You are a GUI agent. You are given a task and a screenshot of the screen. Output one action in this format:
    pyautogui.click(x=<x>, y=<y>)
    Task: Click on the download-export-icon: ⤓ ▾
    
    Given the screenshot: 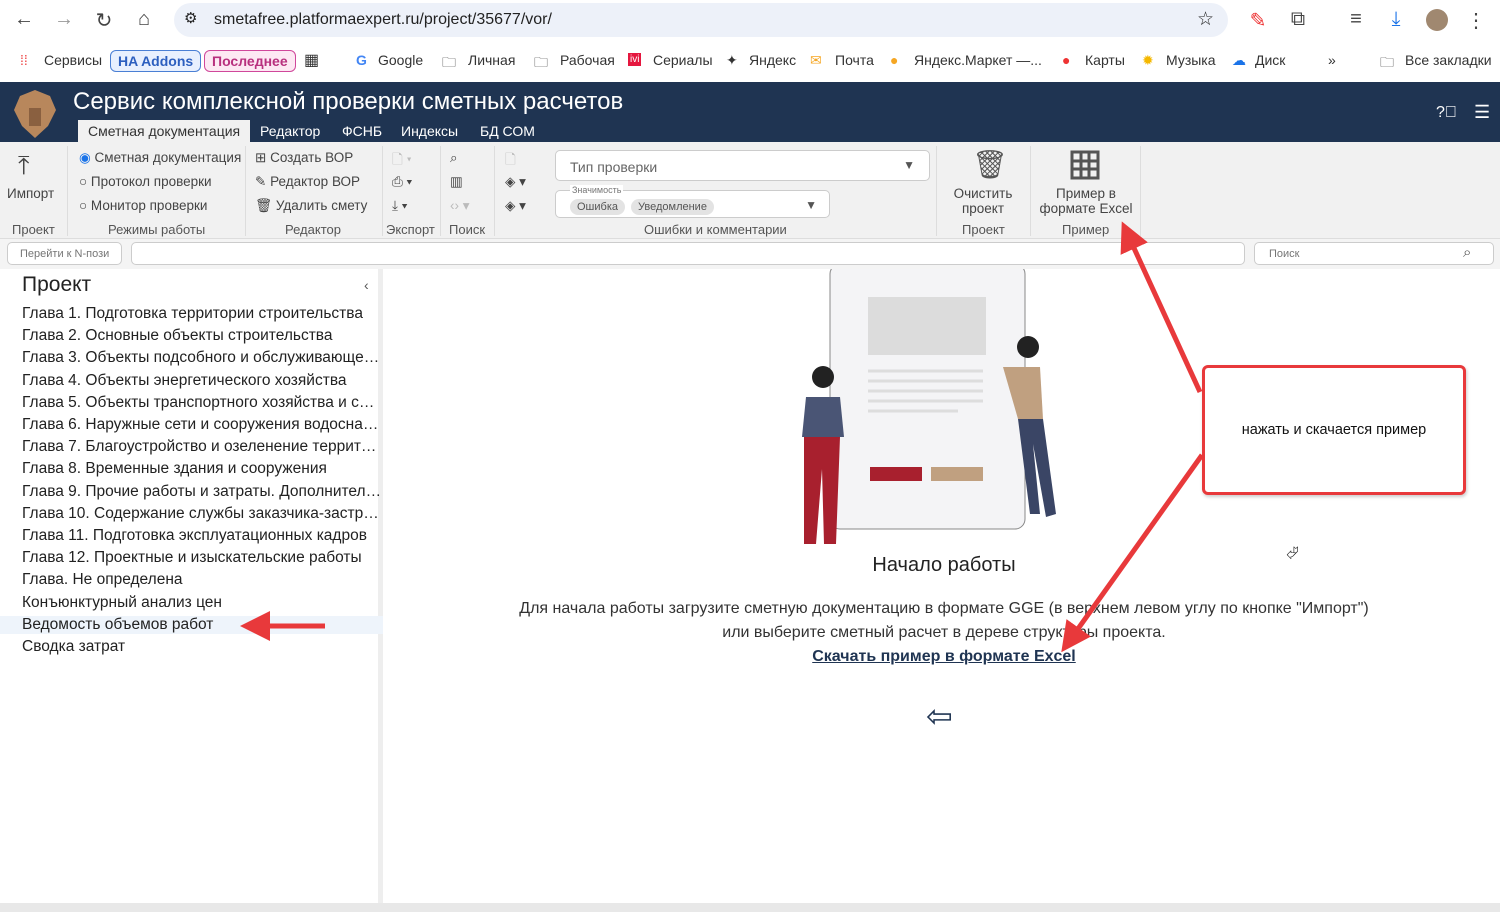 What is the action you would take?
    pyautogui.click(x=399, y=206)
    